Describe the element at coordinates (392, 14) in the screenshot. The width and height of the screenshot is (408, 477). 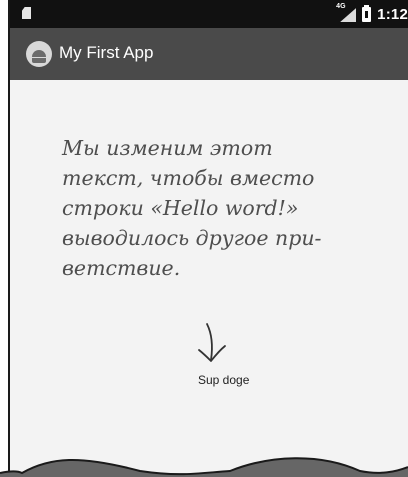
I see `status-time: 1:12` at that location.